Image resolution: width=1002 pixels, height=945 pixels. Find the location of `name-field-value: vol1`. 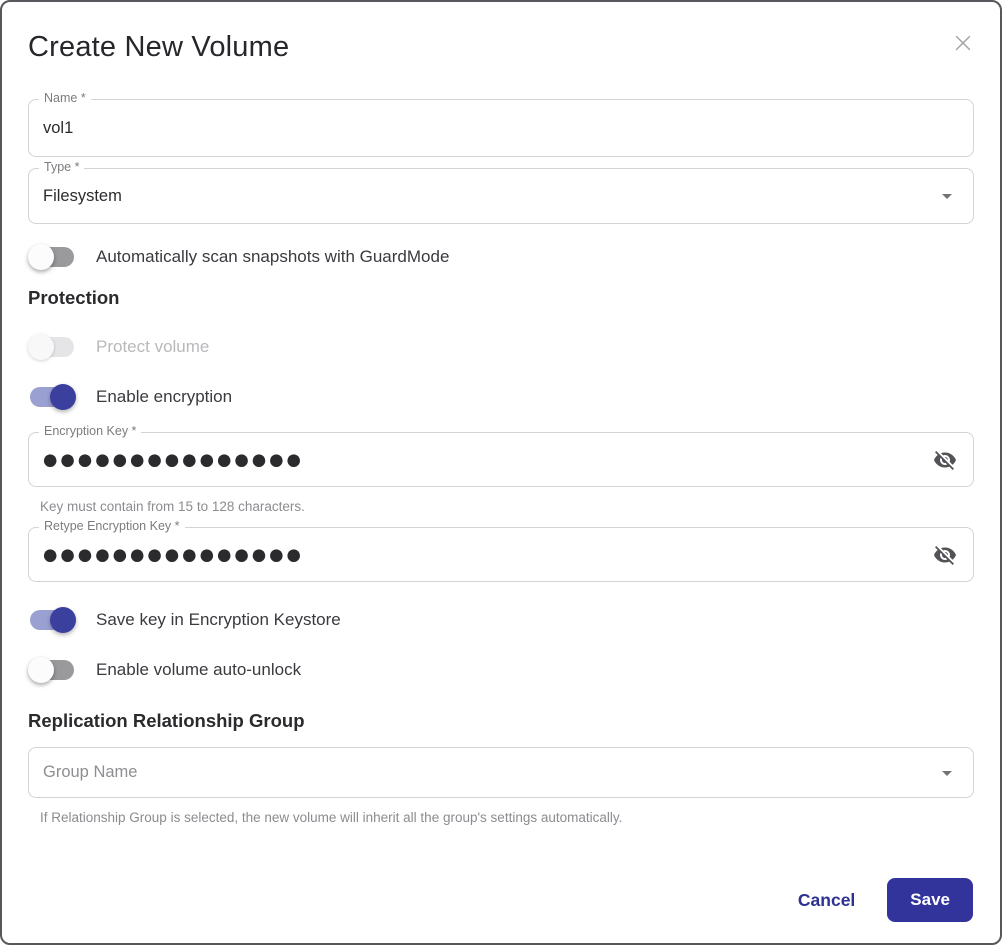

name-field-value: vol1 is located at coordinates (58, 127).